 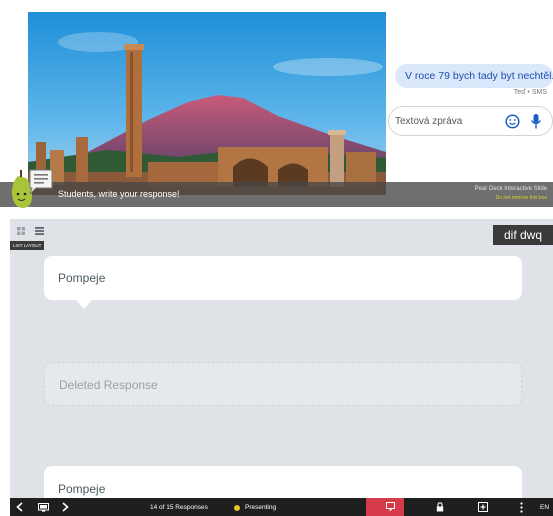 What do you see at coordinates (536, 121) in the screenshot?
I see `microphone-icon` at bounding box center [536, 121].